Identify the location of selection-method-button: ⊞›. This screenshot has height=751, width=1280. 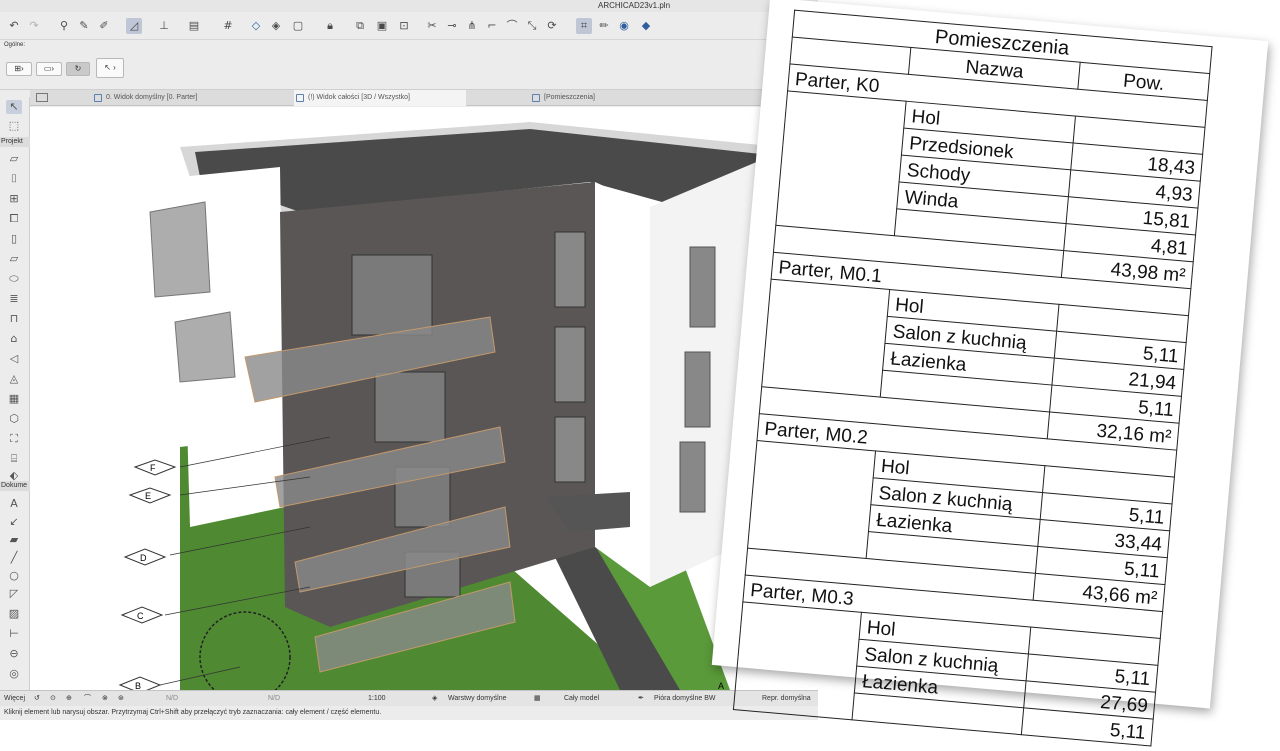
(19, 69).